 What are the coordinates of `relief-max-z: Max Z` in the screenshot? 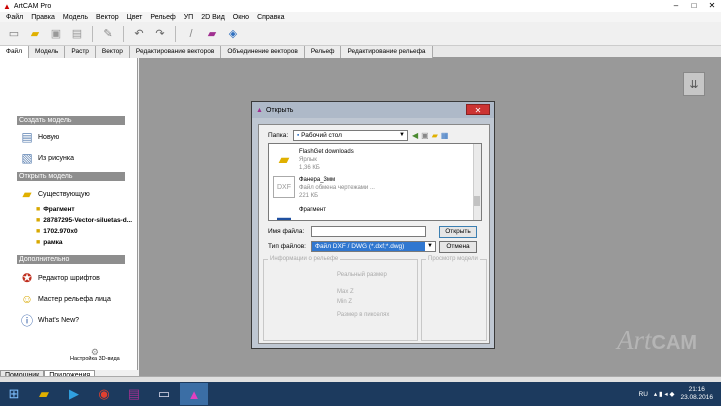 It's located at (345, 292).